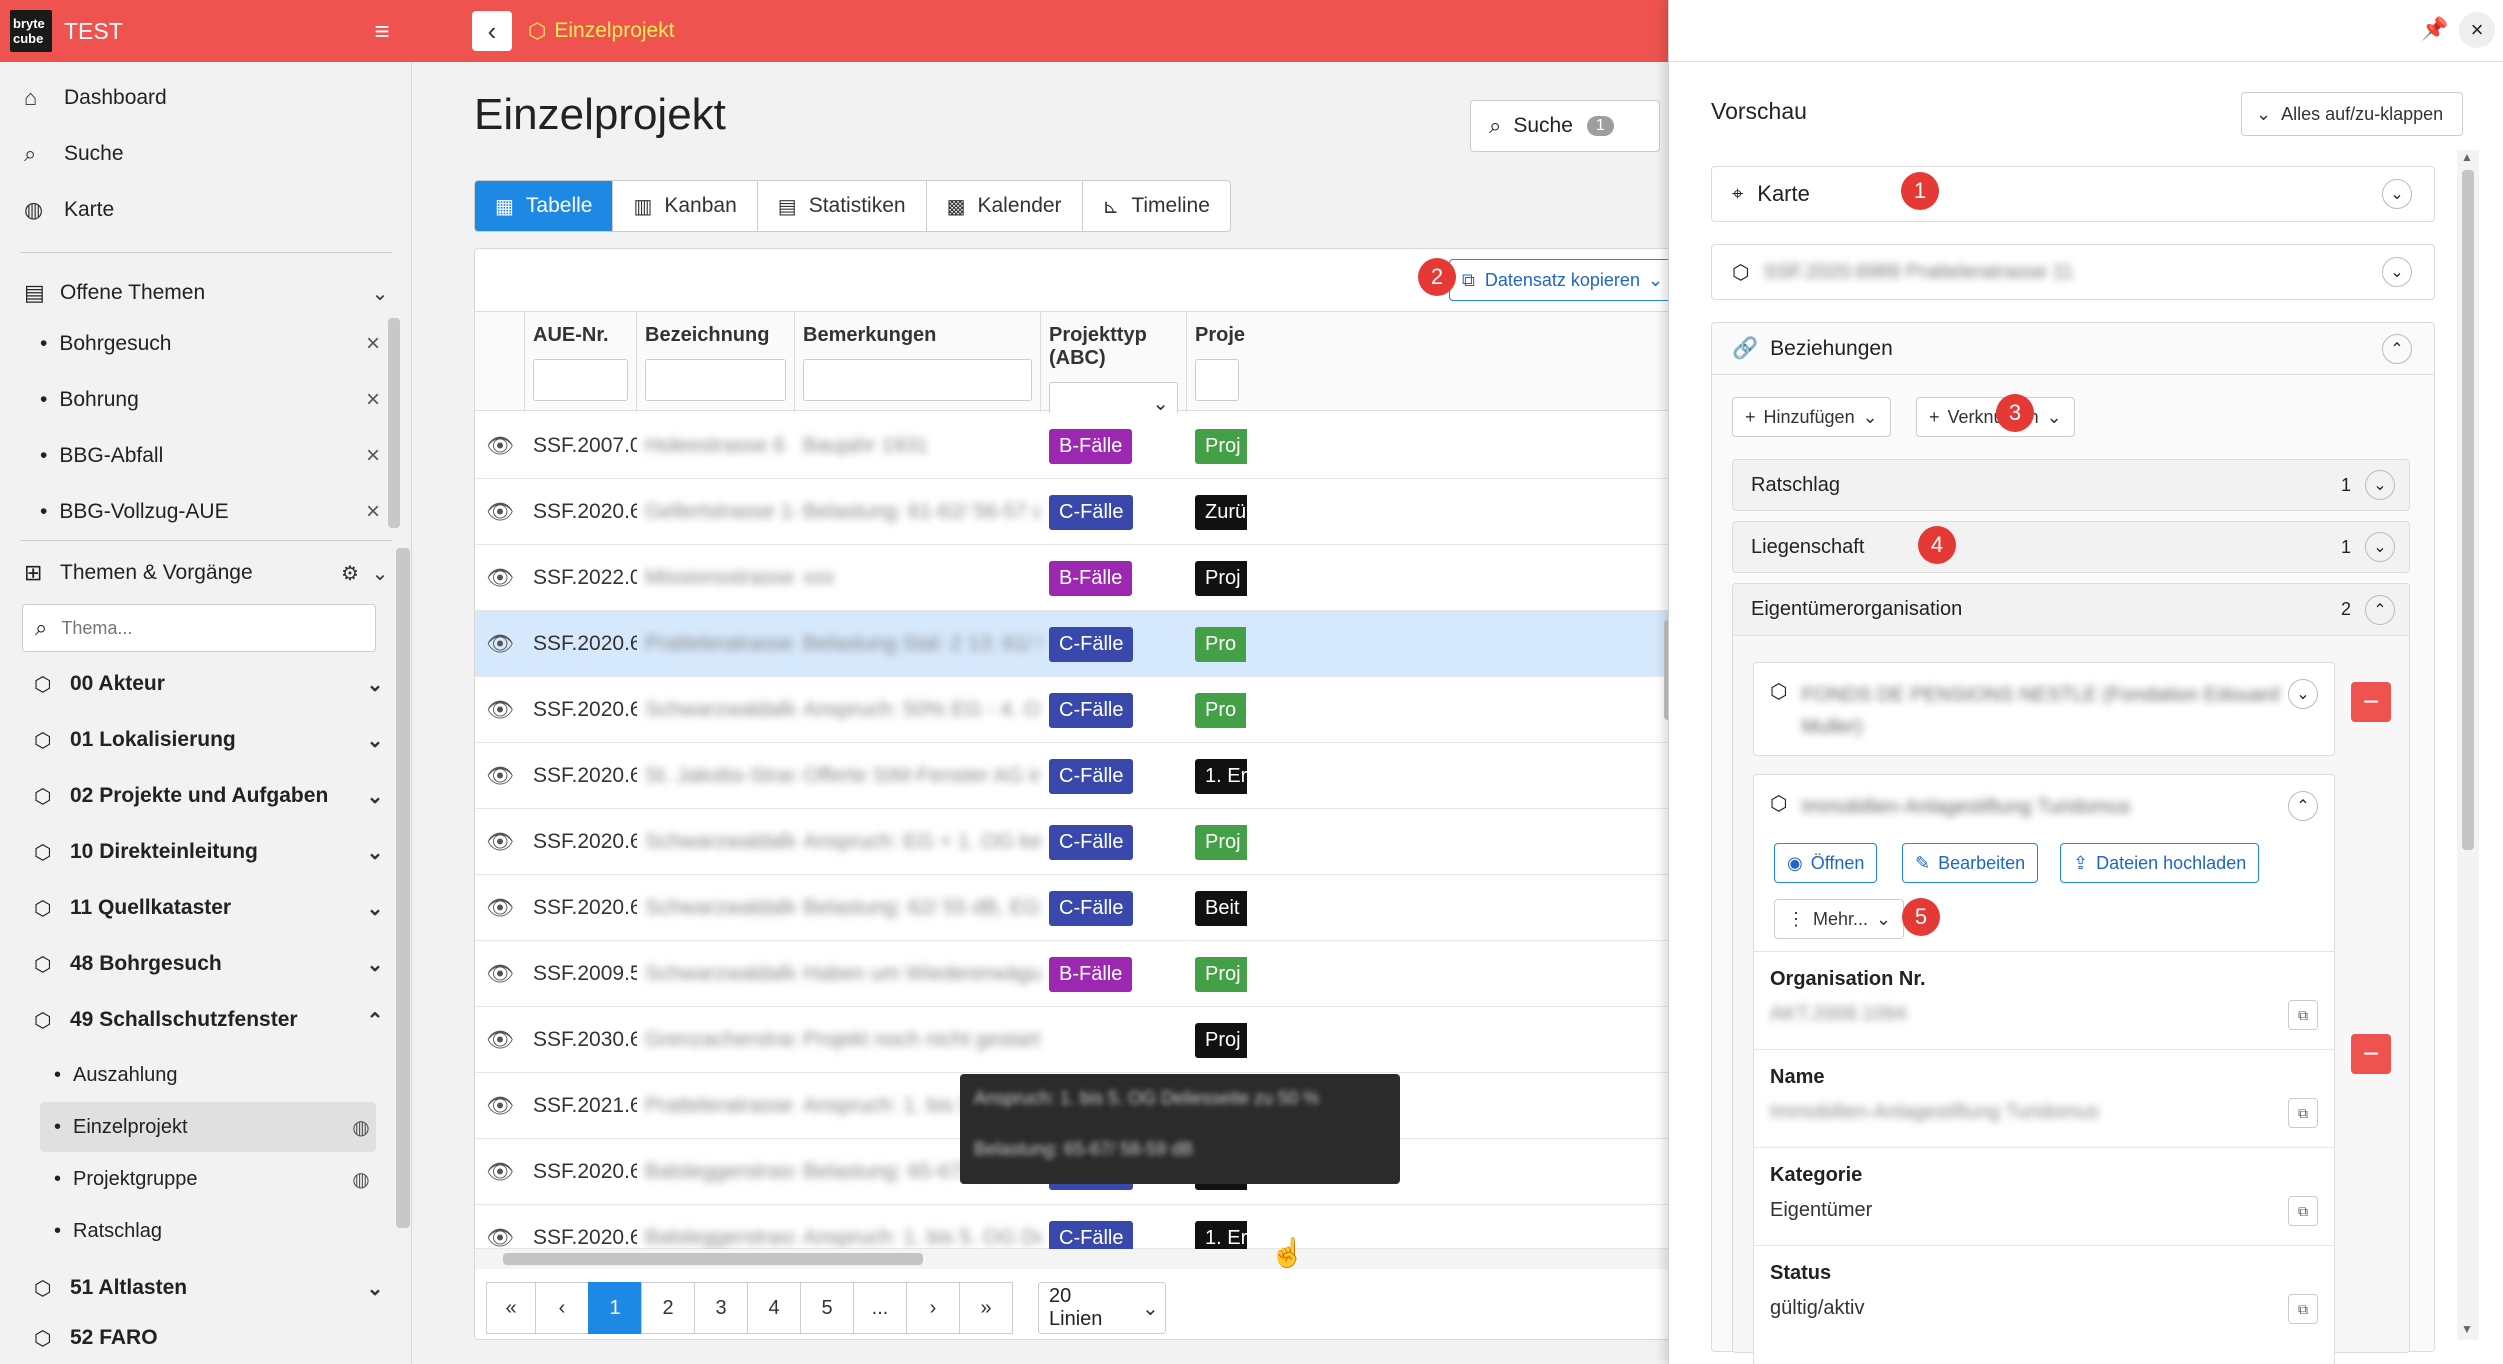 This screenshot has height=1364, width=2503. Describe the element at coordinates (197, 573) in the screenshot. I see `topics-header: ⊞ Themen & Vorgänge ⚙ ⌄` at that location.